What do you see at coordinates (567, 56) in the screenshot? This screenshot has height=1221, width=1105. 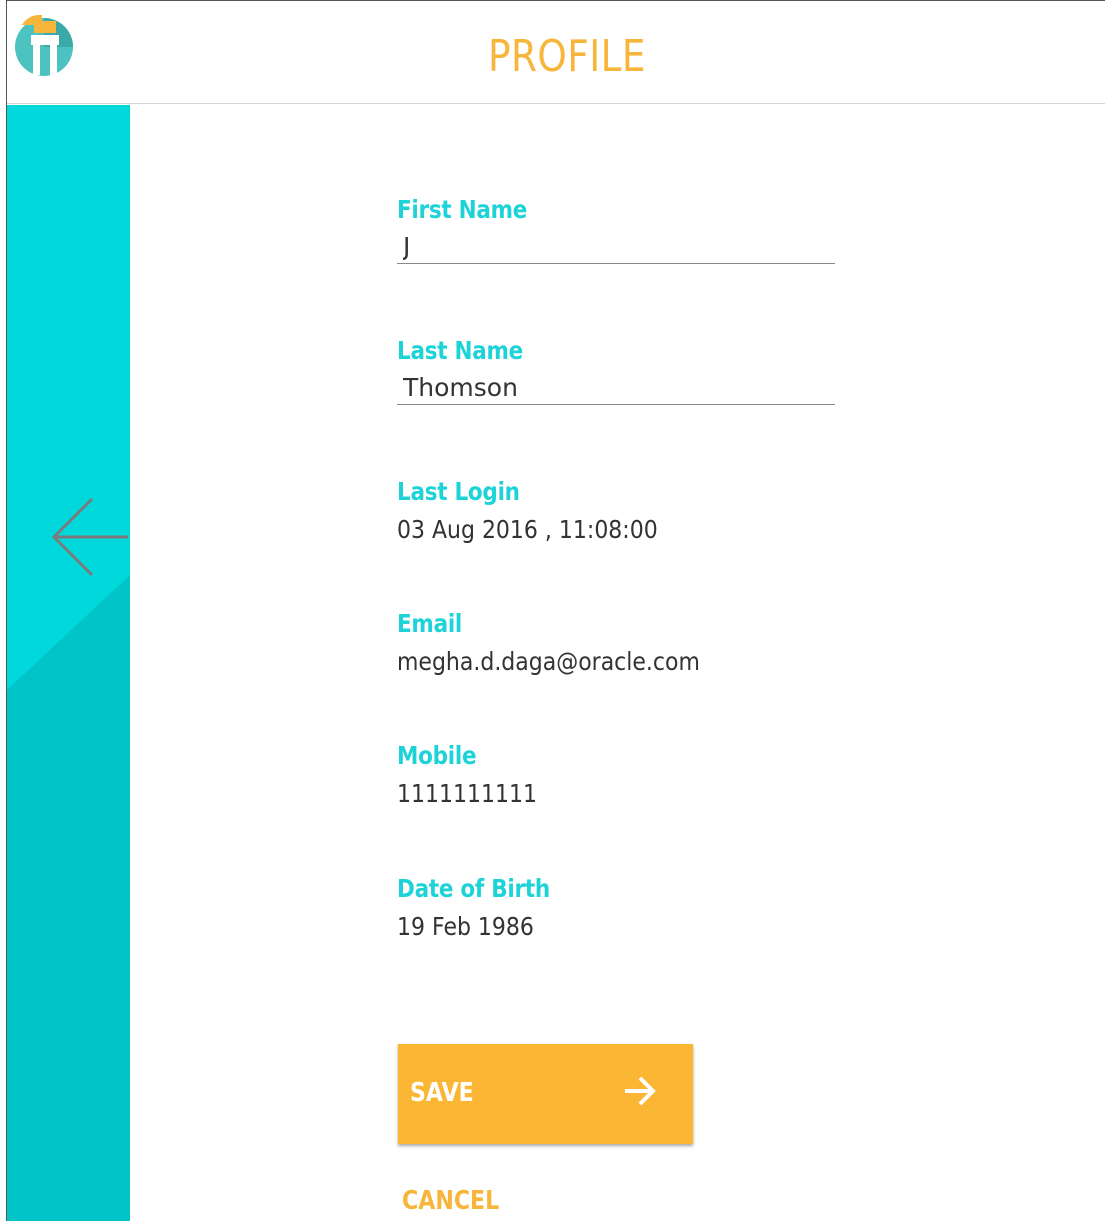 I see `page-title: PROFILE` at bounding box center [567, 56].